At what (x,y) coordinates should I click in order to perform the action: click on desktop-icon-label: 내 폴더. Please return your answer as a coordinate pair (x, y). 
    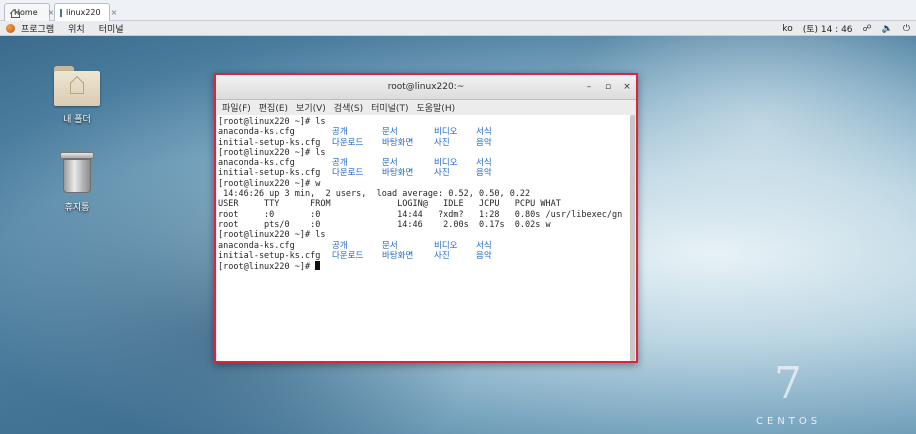
    Looking at the image, I should click on (77, 120).